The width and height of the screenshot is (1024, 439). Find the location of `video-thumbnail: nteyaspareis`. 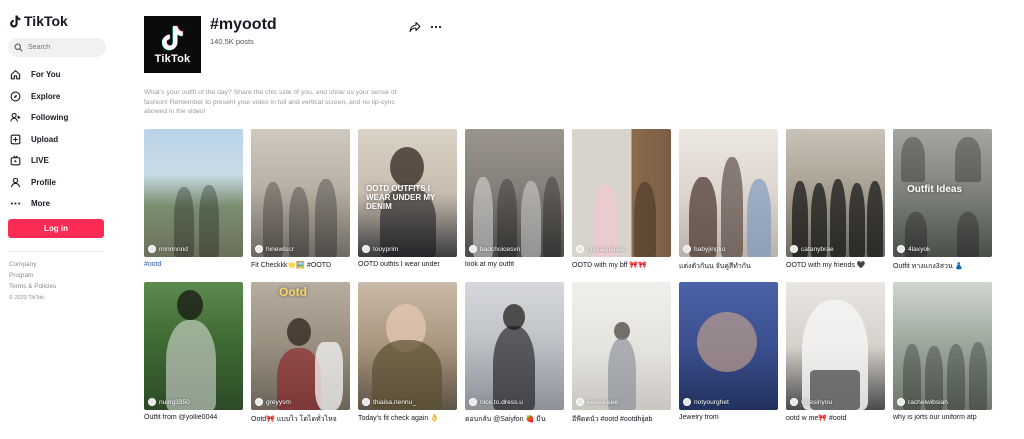

video-thumbnail: nteyaspareis is located at coordinates (621, 193).